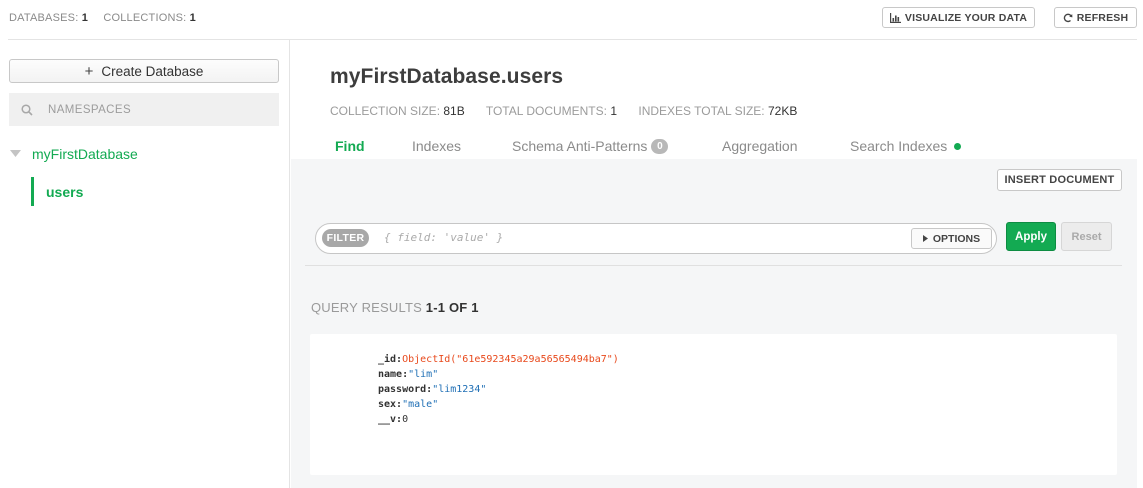  I want to click on query-results-summary: QUERY RESULTS 1-1 OF 1, so click(395, 307).